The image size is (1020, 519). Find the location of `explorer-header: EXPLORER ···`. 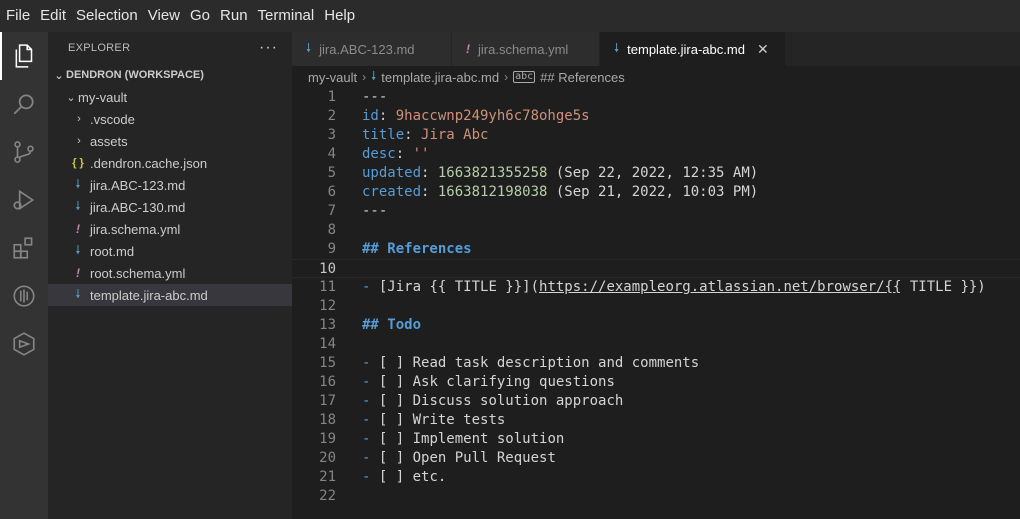

explorer-header: EXPLORER ··· is located at coordinates (170, 48).